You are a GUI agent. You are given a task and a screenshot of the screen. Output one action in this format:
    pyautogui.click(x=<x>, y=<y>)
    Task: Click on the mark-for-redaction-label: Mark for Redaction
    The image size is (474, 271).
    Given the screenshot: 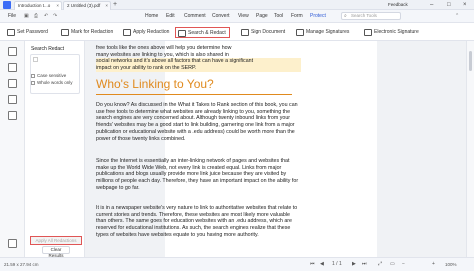 What is the action you would take?
    pyautogui.click(x=92, y=32)
    